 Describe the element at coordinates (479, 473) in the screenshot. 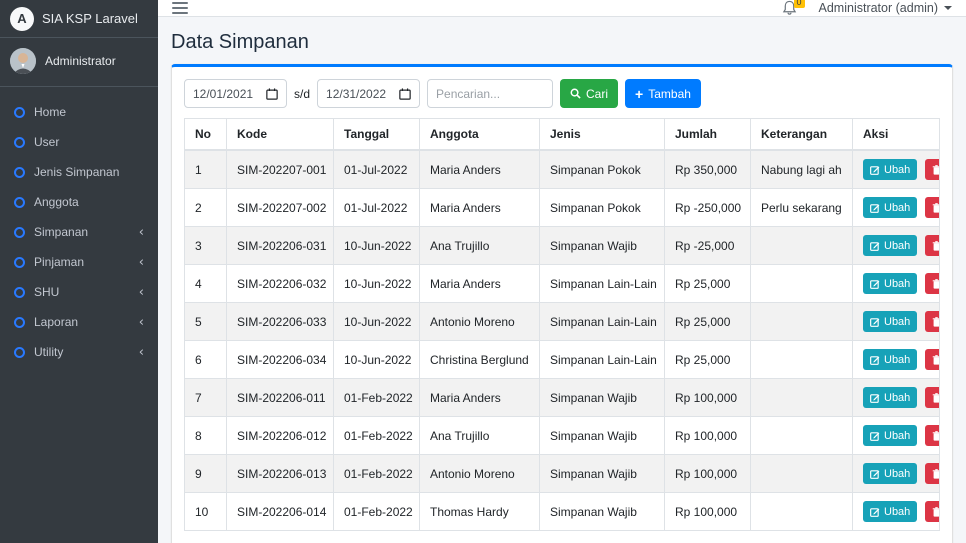

I see `cell-anggota: Antonio Moreno` at that location.